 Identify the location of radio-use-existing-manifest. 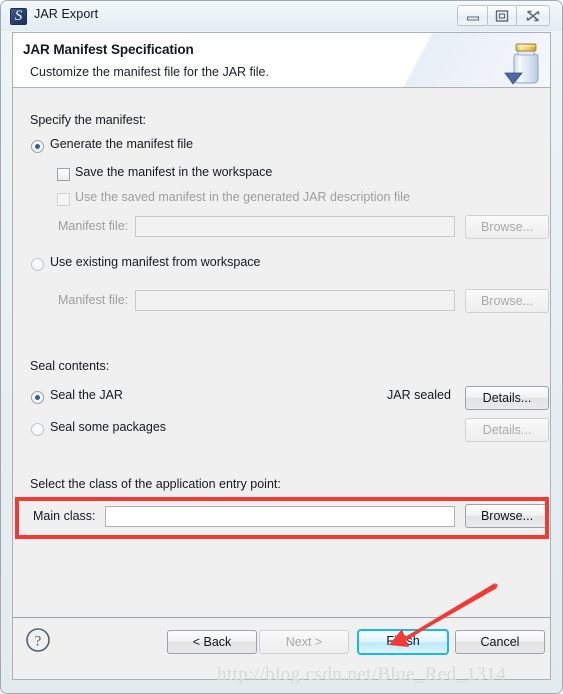
(37, 264).